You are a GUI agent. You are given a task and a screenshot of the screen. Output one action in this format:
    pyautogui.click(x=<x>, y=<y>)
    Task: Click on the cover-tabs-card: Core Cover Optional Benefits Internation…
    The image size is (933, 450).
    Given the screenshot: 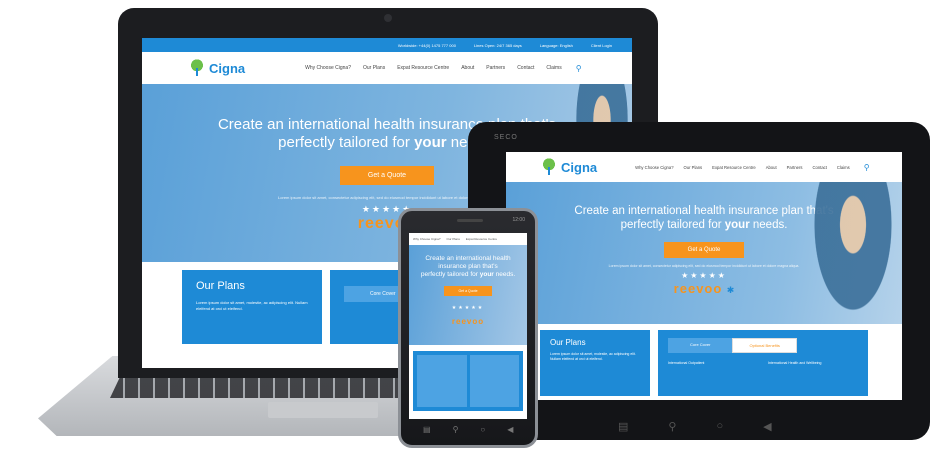 What is the action you would take?
    pyautogui.click(x=763, y=363)
    